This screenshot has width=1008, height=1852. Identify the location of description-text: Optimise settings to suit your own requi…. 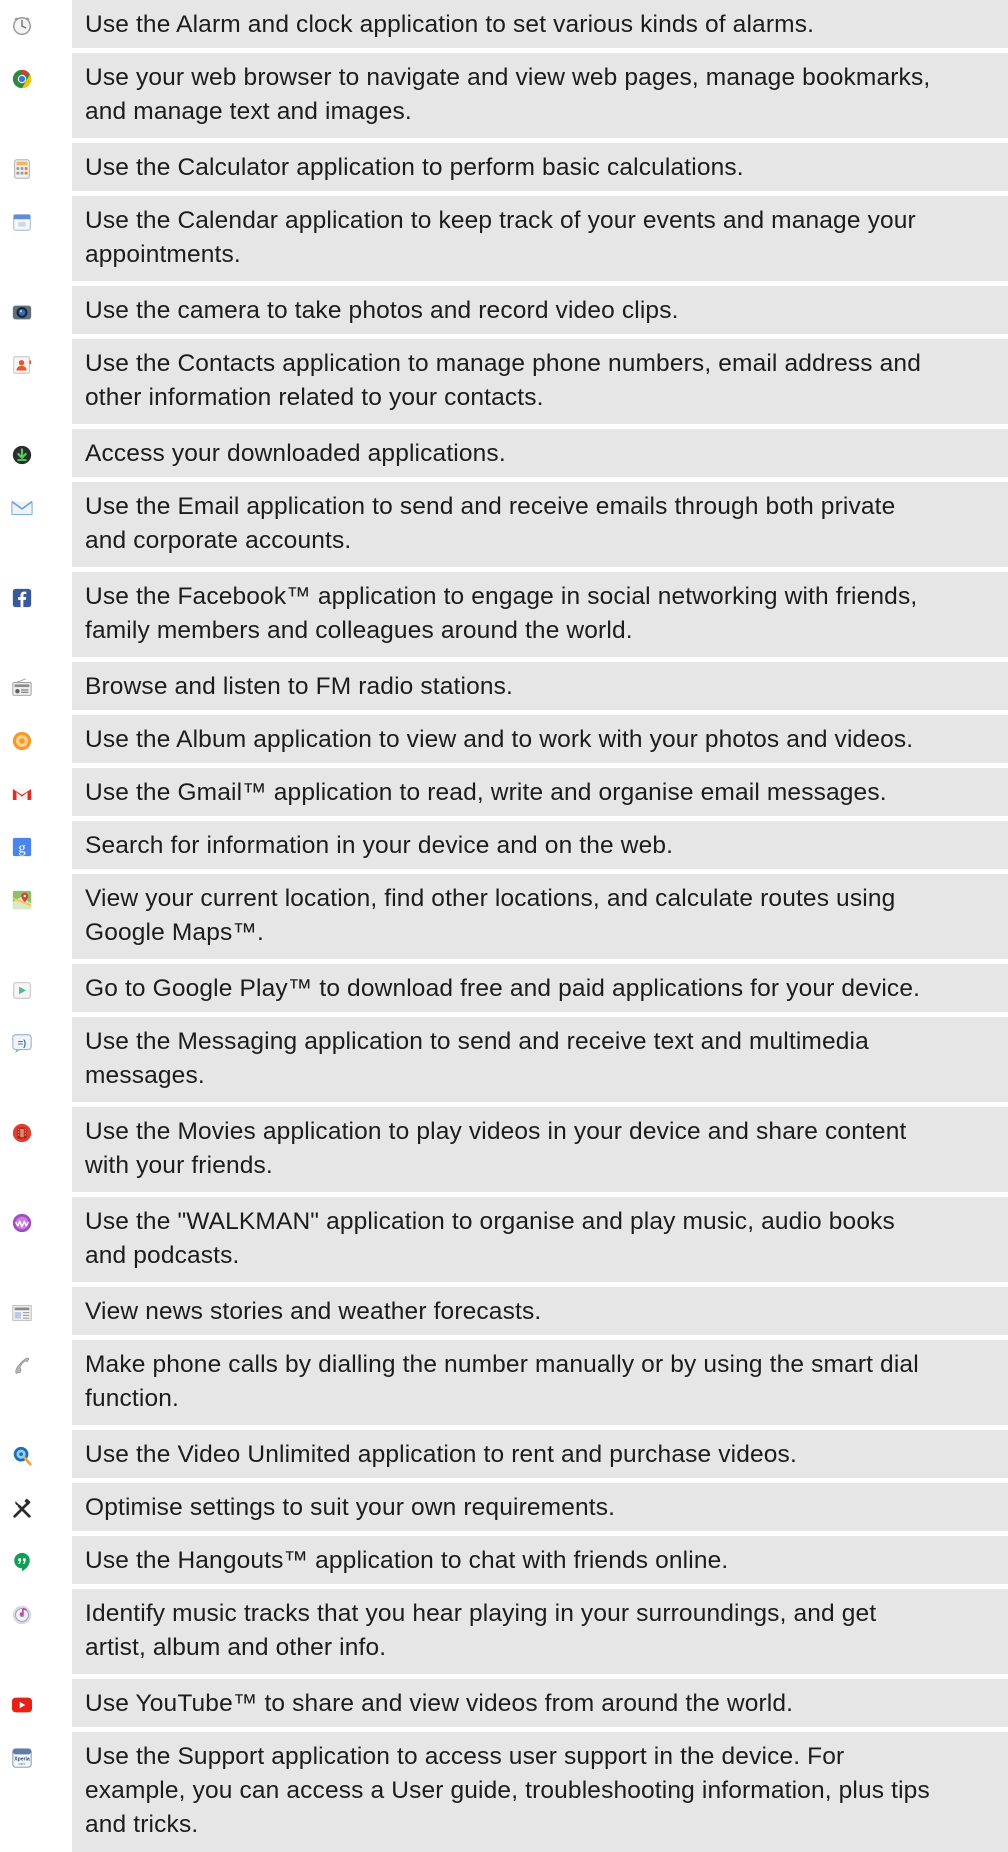
(540, 1507).